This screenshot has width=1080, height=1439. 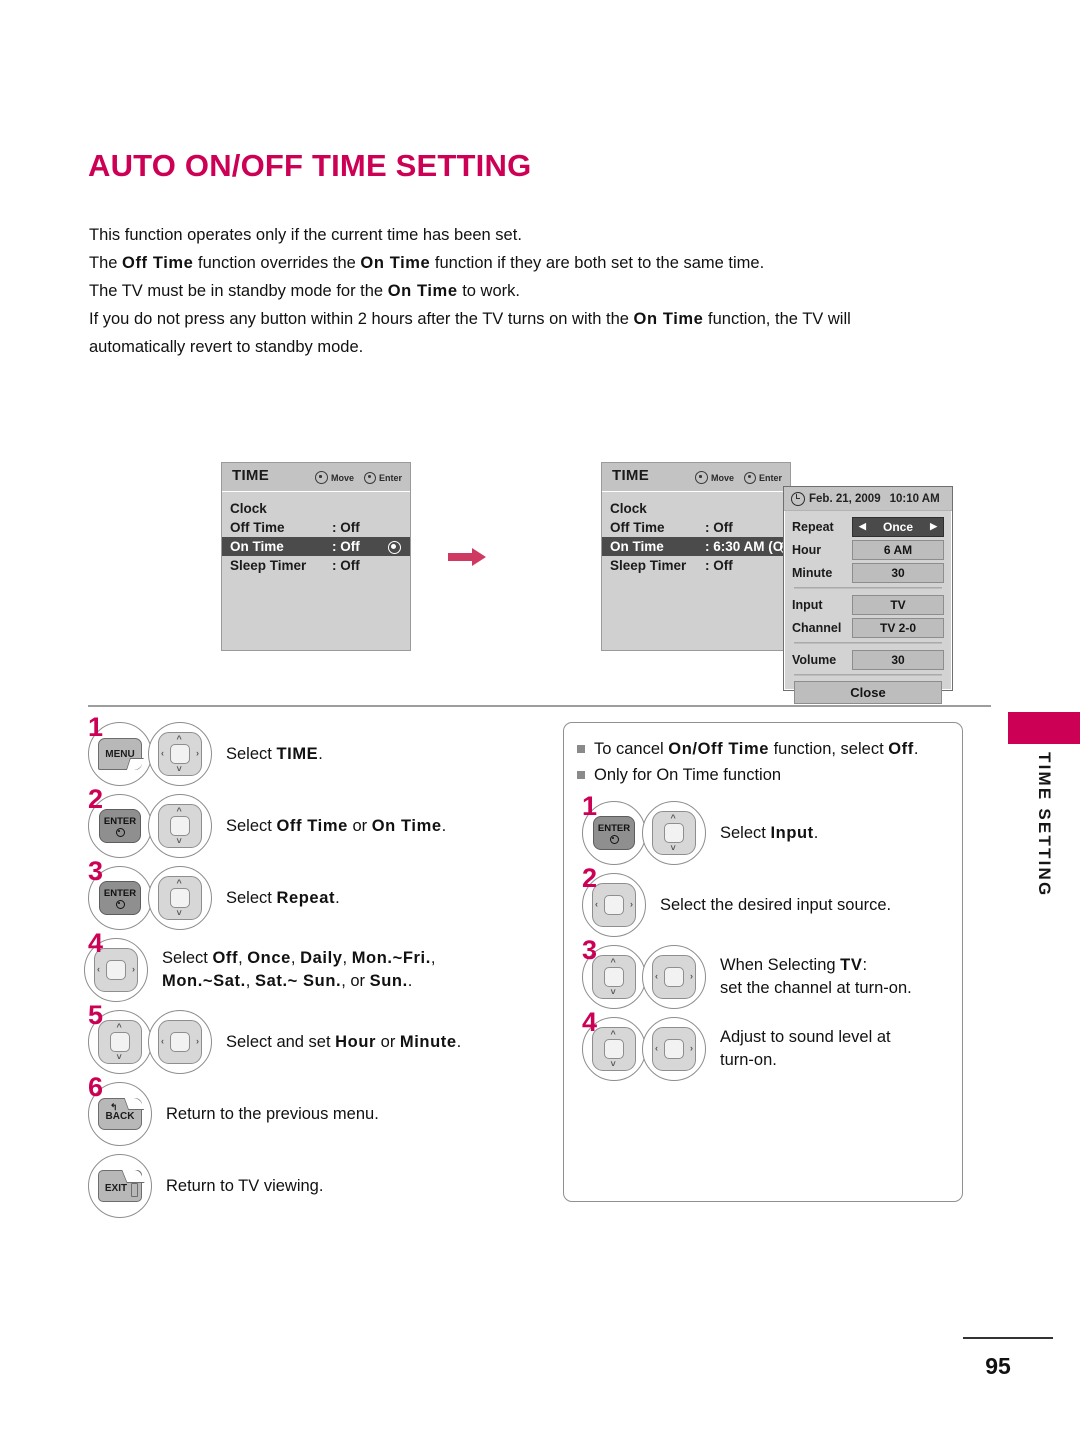 I want to click on step-number-2: 2, so click(x=96, y=799).